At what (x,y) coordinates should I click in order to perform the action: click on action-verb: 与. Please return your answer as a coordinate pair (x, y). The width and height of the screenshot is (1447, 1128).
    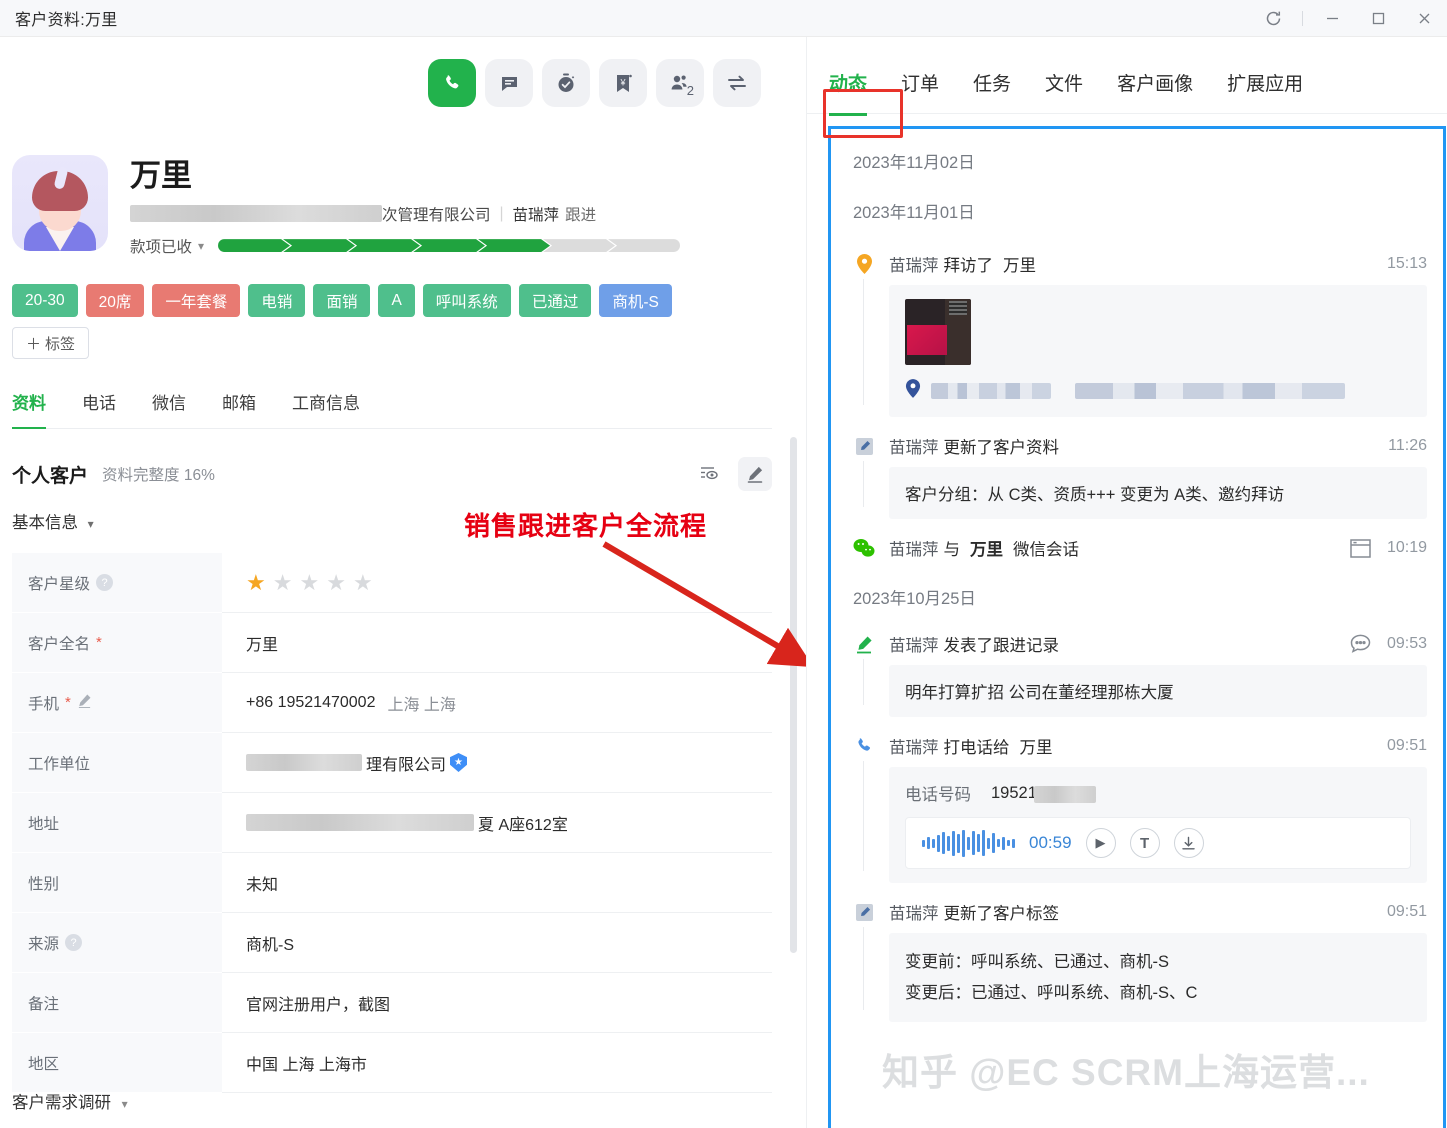
    Looking at the image, I should click on (952, 550).